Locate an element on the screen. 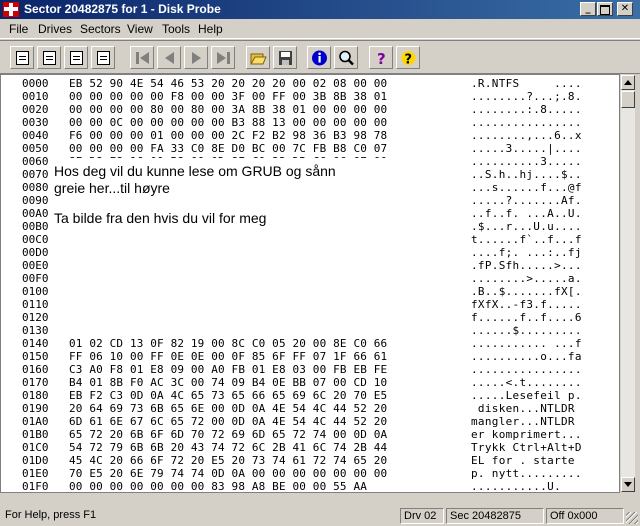 This screenshot has width=640, height=526. ascii-cell: t......f`..f...f is located at coordinates (541, 240).